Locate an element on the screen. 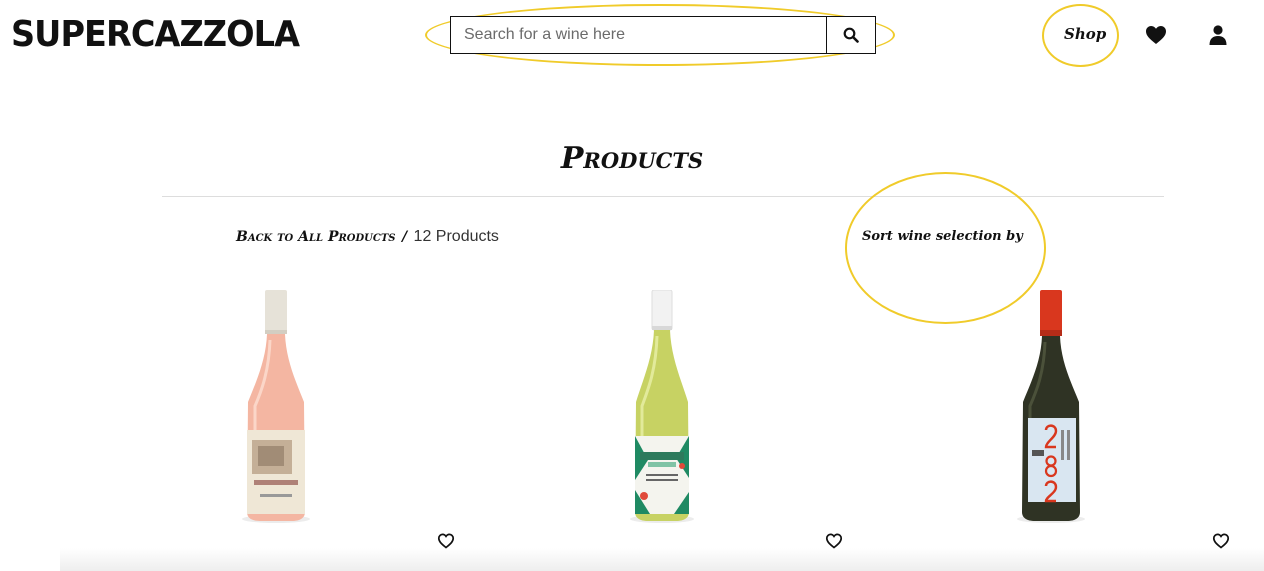 The height and width of the screenshot is (571, 1264). back-to-all-products-link: Back to All Products is located at coordinates (316, 237).